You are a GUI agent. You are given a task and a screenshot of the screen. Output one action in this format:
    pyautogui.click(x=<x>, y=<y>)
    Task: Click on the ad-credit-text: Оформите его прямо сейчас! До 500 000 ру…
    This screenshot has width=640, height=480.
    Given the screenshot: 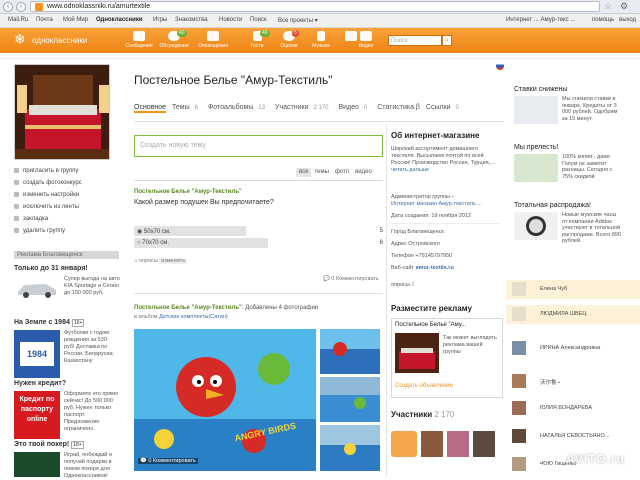 What is the action you would take?
    pyautogui.click(x=92, y=412)
    